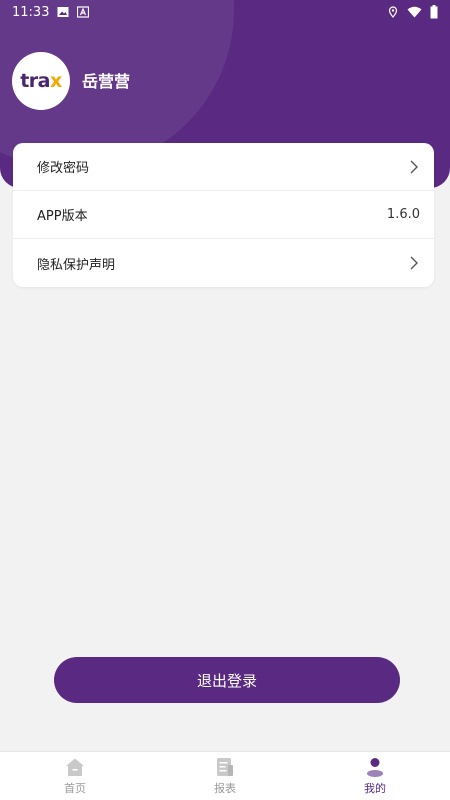  I want to click on app-version-label: APP版本, so click(62, 216).